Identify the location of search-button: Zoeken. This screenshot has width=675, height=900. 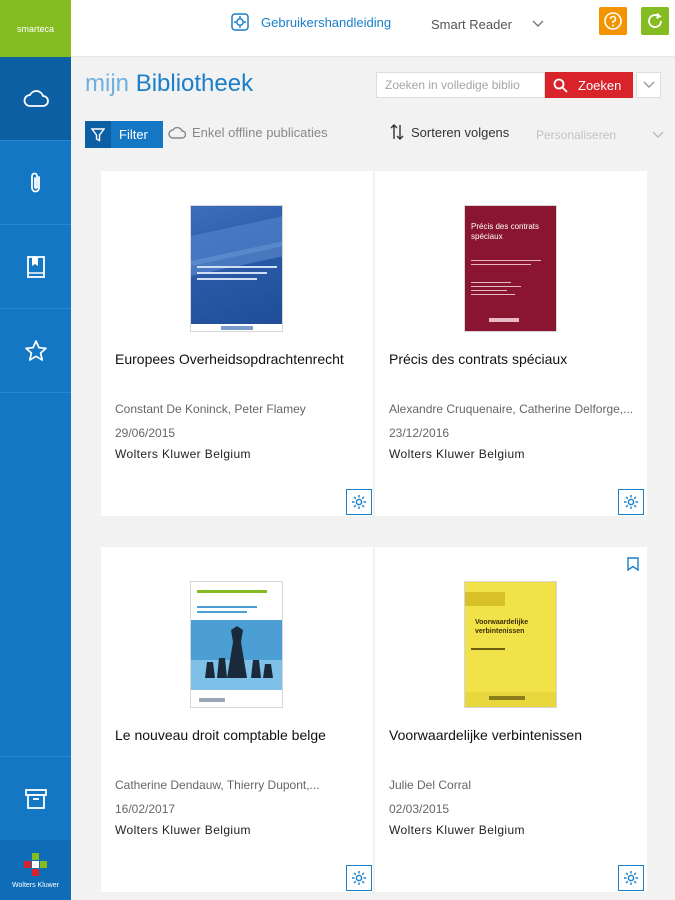
(589, 85).